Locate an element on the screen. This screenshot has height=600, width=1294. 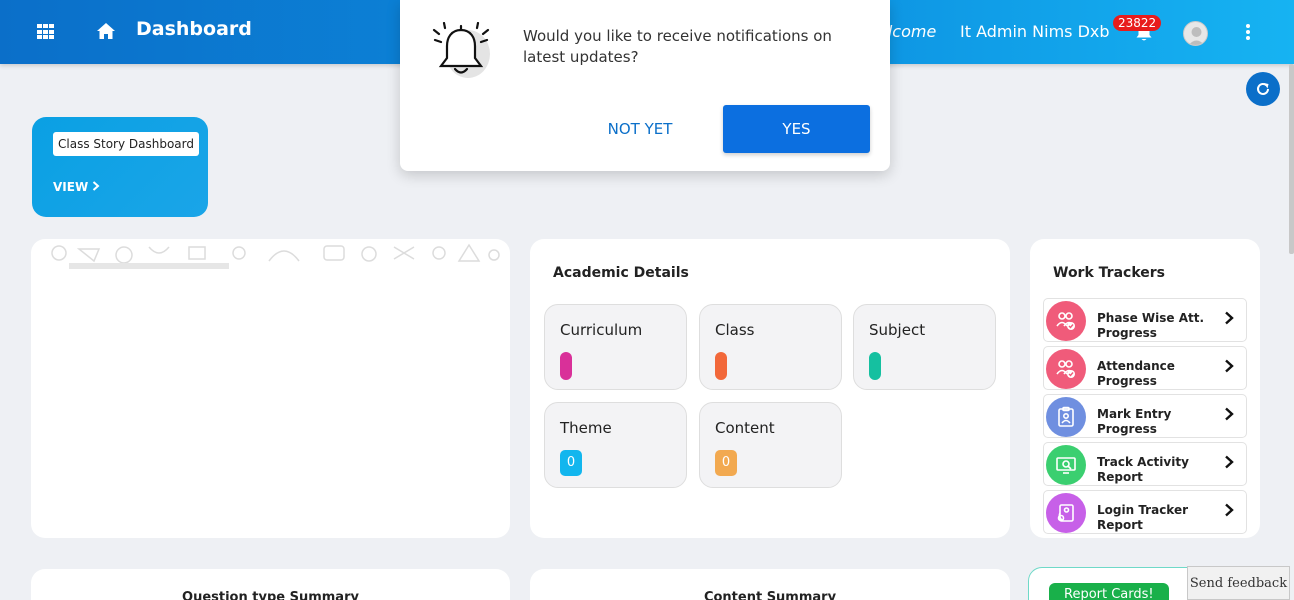
page-title: Dashboard is located at coordinates (194, 29).